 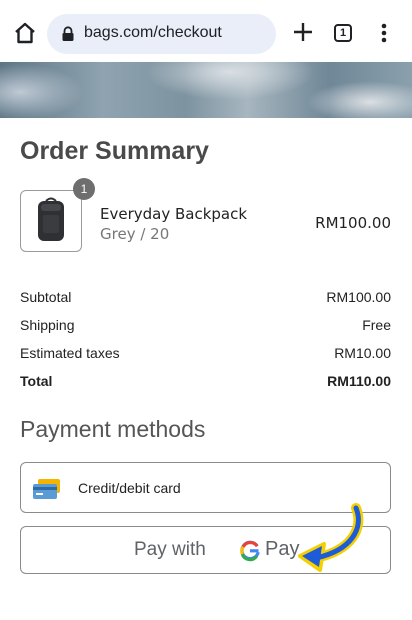 What do you see at coordinates (46, 297) in the screenshot?
I see `subtotal-label: Subtotal` at bounding box center [46, 297].